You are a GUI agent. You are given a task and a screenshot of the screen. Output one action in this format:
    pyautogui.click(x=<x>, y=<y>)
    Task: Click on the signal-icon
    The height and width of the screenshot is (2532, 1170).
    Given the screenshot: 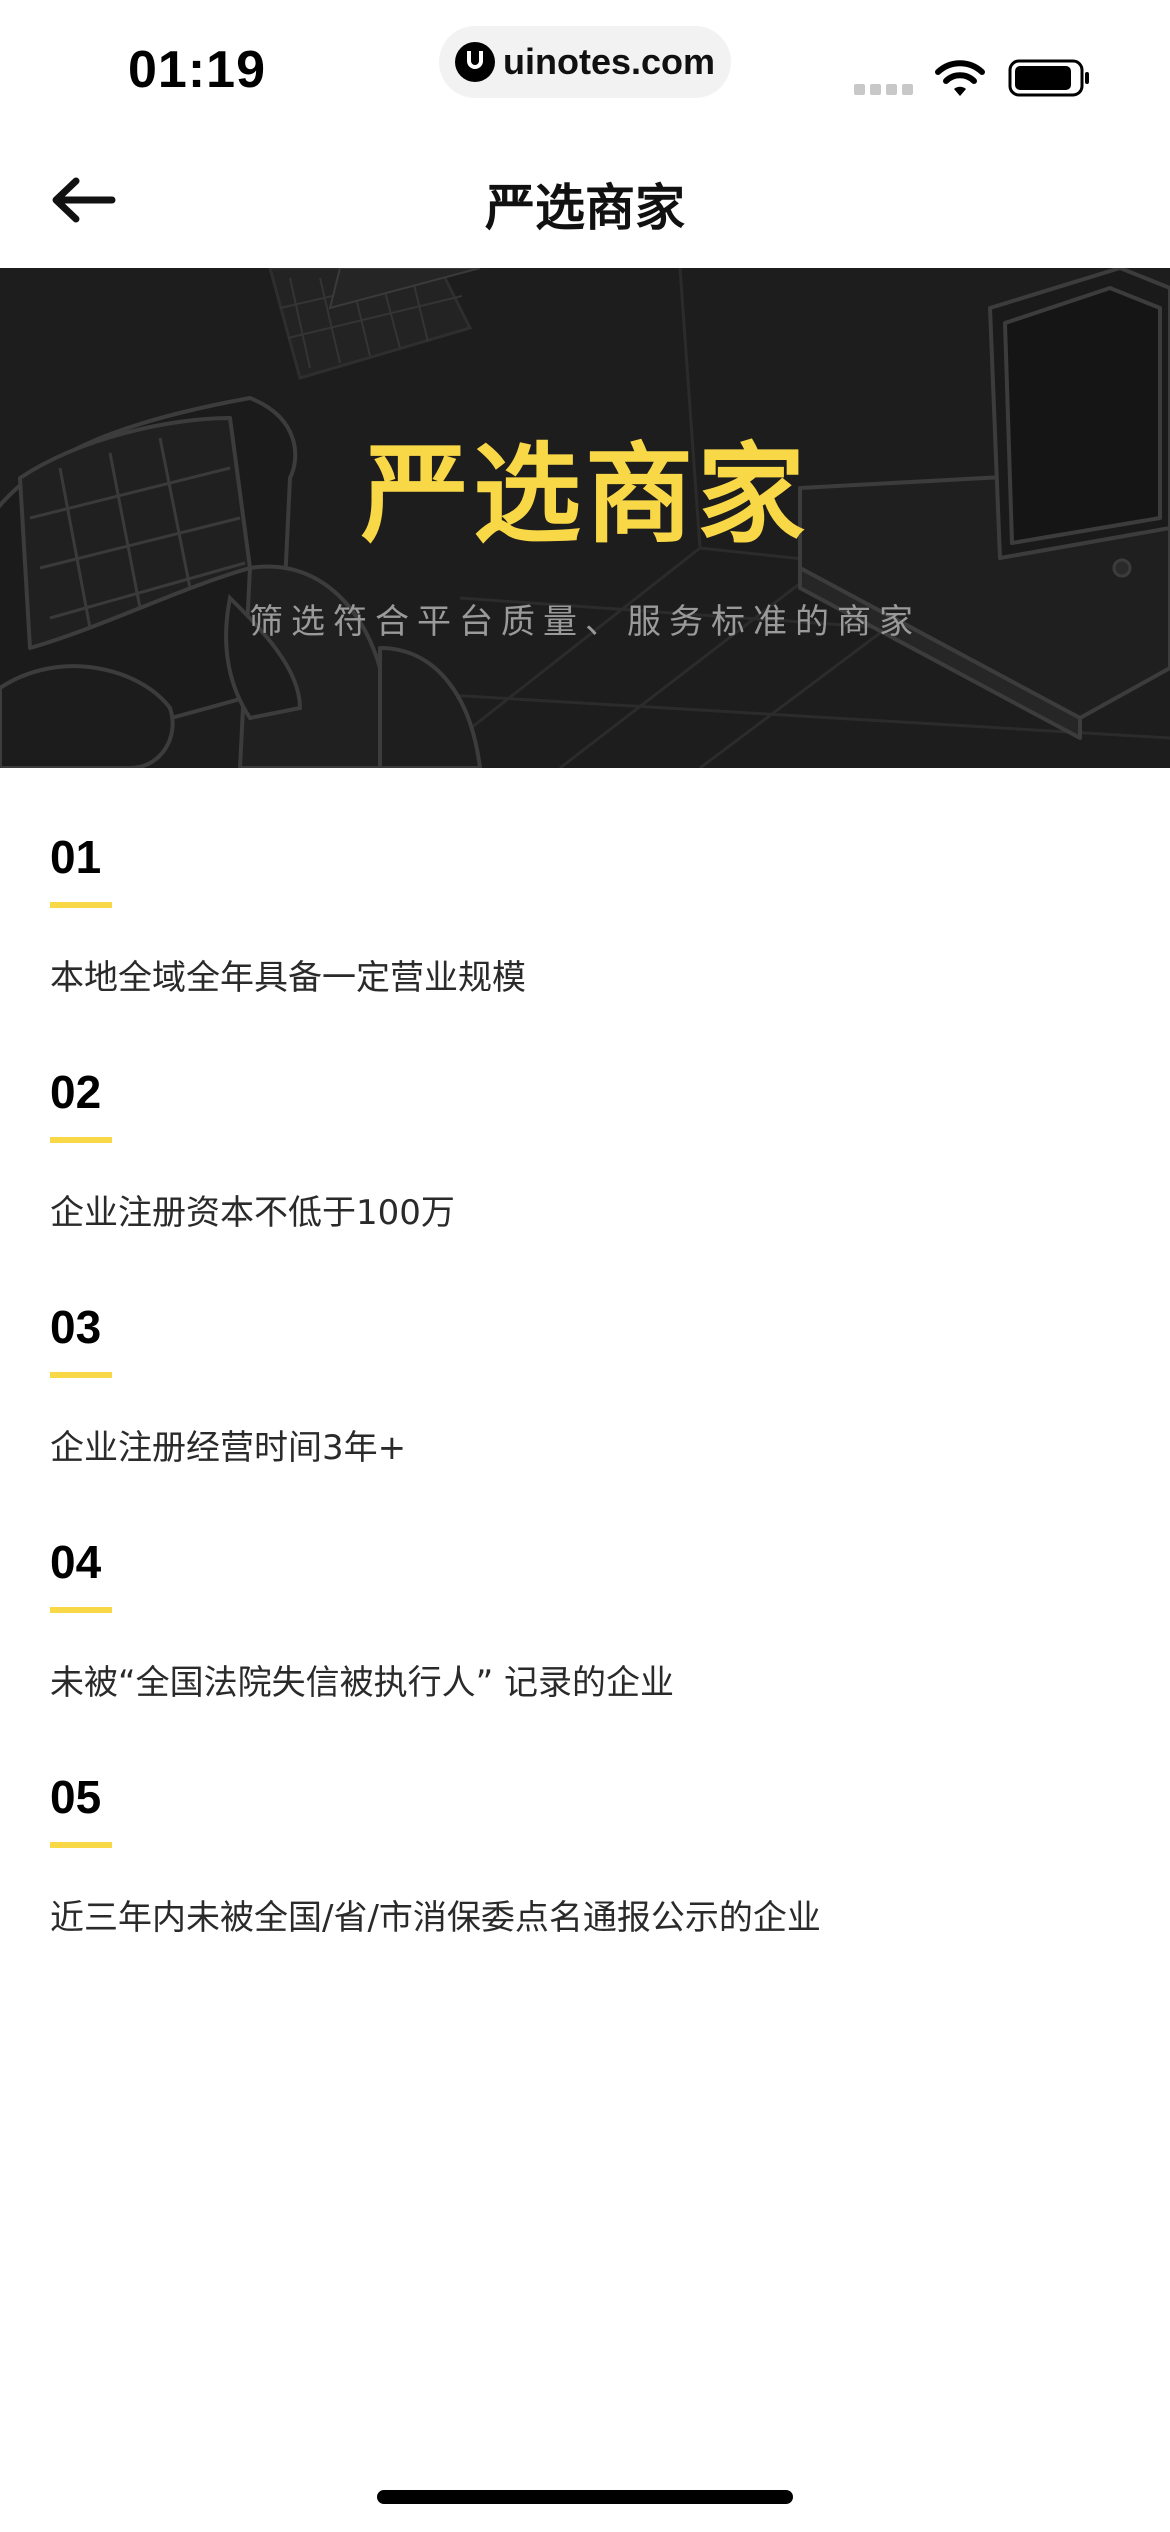 What is the action you would take?
    pyautogui.click(x=883, y=89)
    